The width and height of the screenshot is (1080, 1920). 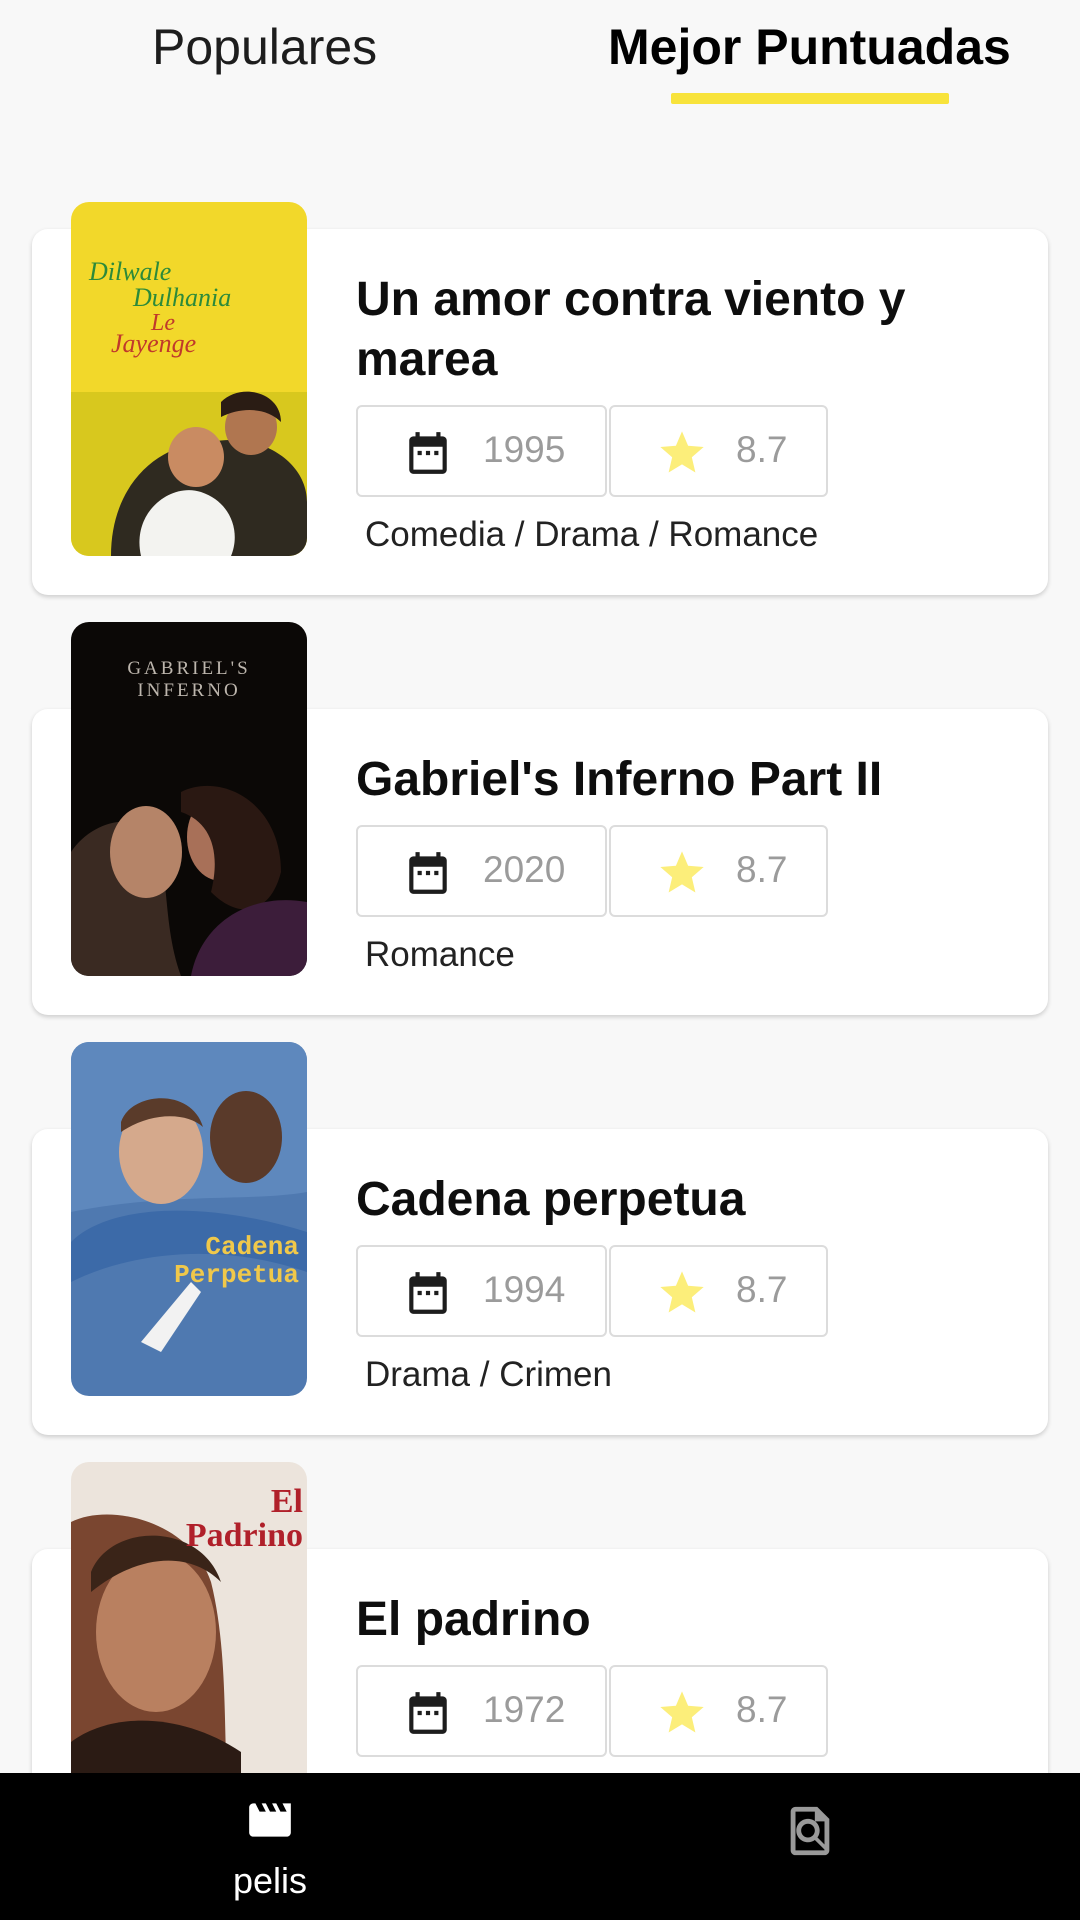 What do you see at coordinates (188, 690) in the screenshot?
I see `svg-text: INFERNO` at bounding box center [188, 690].